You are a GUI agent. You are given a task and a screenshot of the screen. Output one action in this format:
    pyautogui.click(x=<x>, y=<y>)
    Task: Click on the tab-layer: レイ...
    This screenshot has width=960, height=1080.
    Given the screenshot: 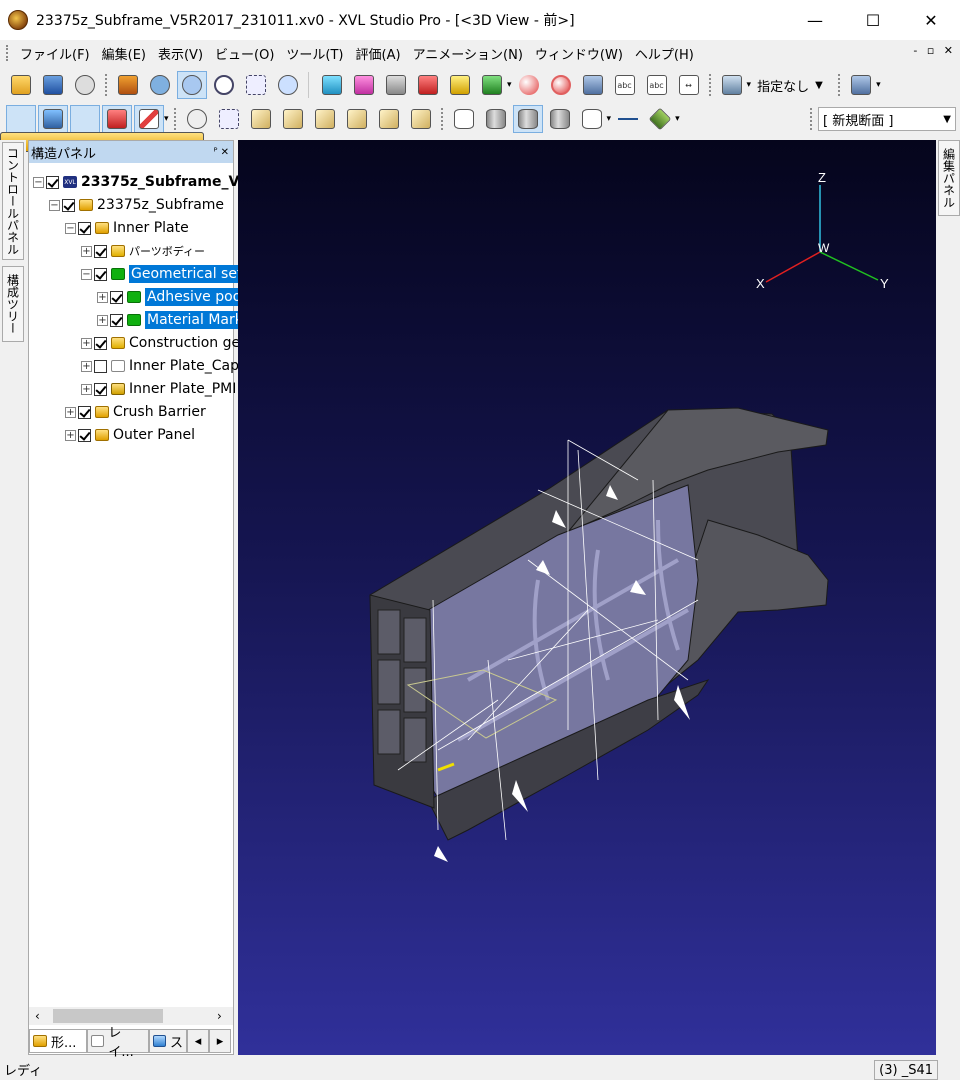 What is the action you would take?
    pyautogui.click(x=118, y=1043)
    